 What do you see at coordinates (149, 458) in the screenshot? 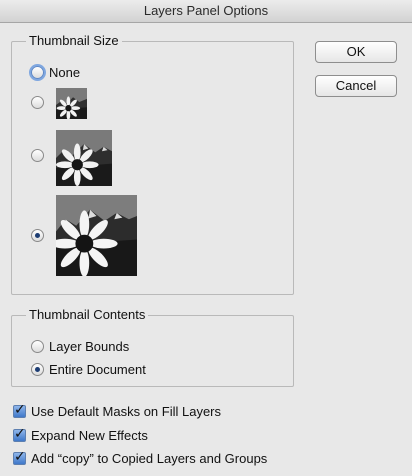
I see `checkbox-add-copy-label: Add “copy” to Copied Layers and Groups` at bounding box center [149, 458].